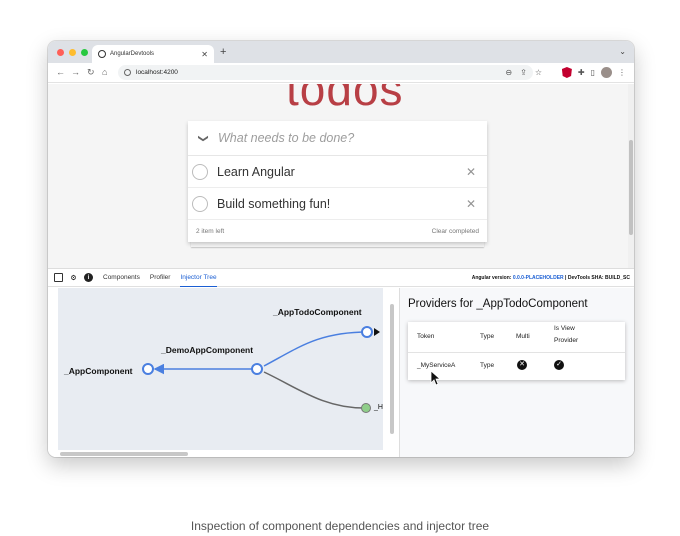  Describe the element at coordinates (566, 72) in the screenshot. I see `angular-devtools-extension-icon` at that location.